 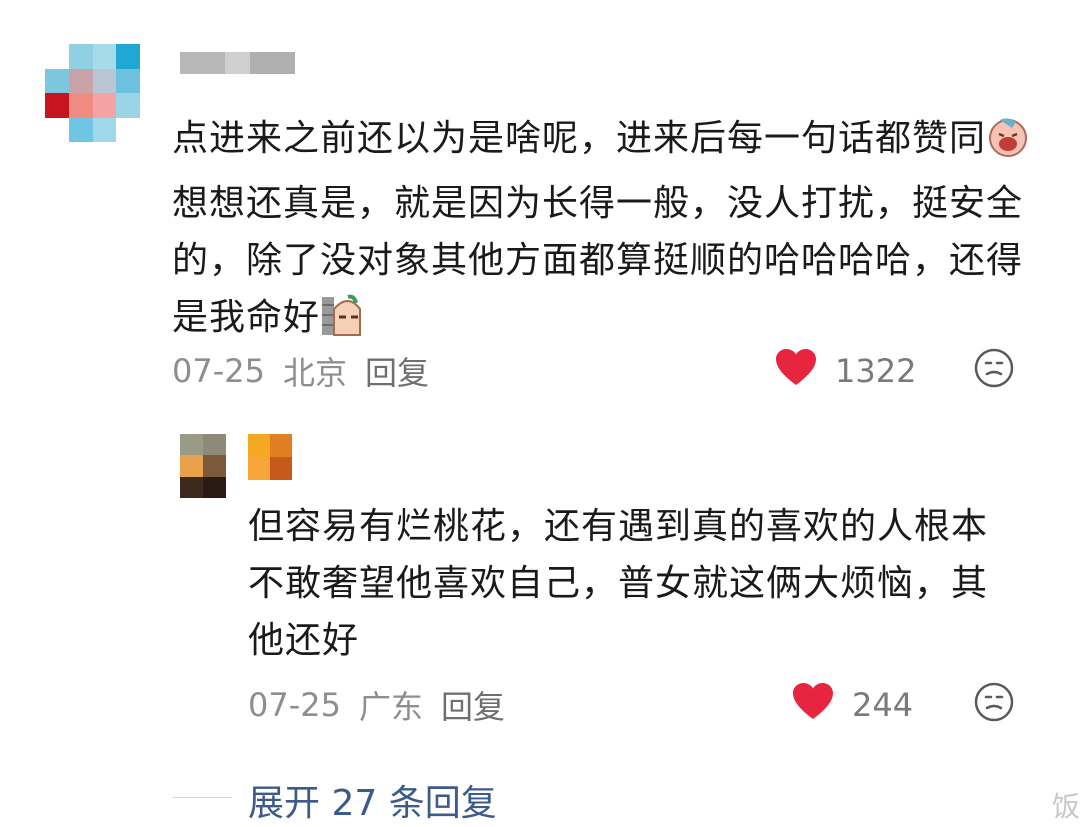 What do you see at coordinates (473, 705) in the screenshot?
I see `reply-reply-button: 回复` at bounding box center [473, 705].